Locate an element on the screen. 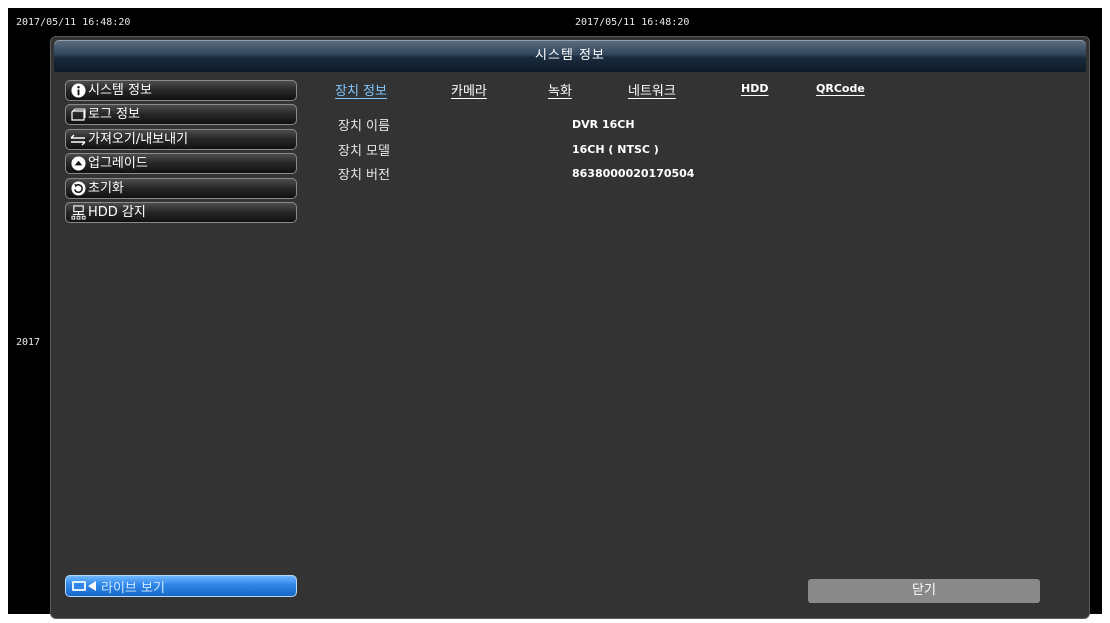  tab-device-info: 장치 정보 is located at coordinates (361, 89).